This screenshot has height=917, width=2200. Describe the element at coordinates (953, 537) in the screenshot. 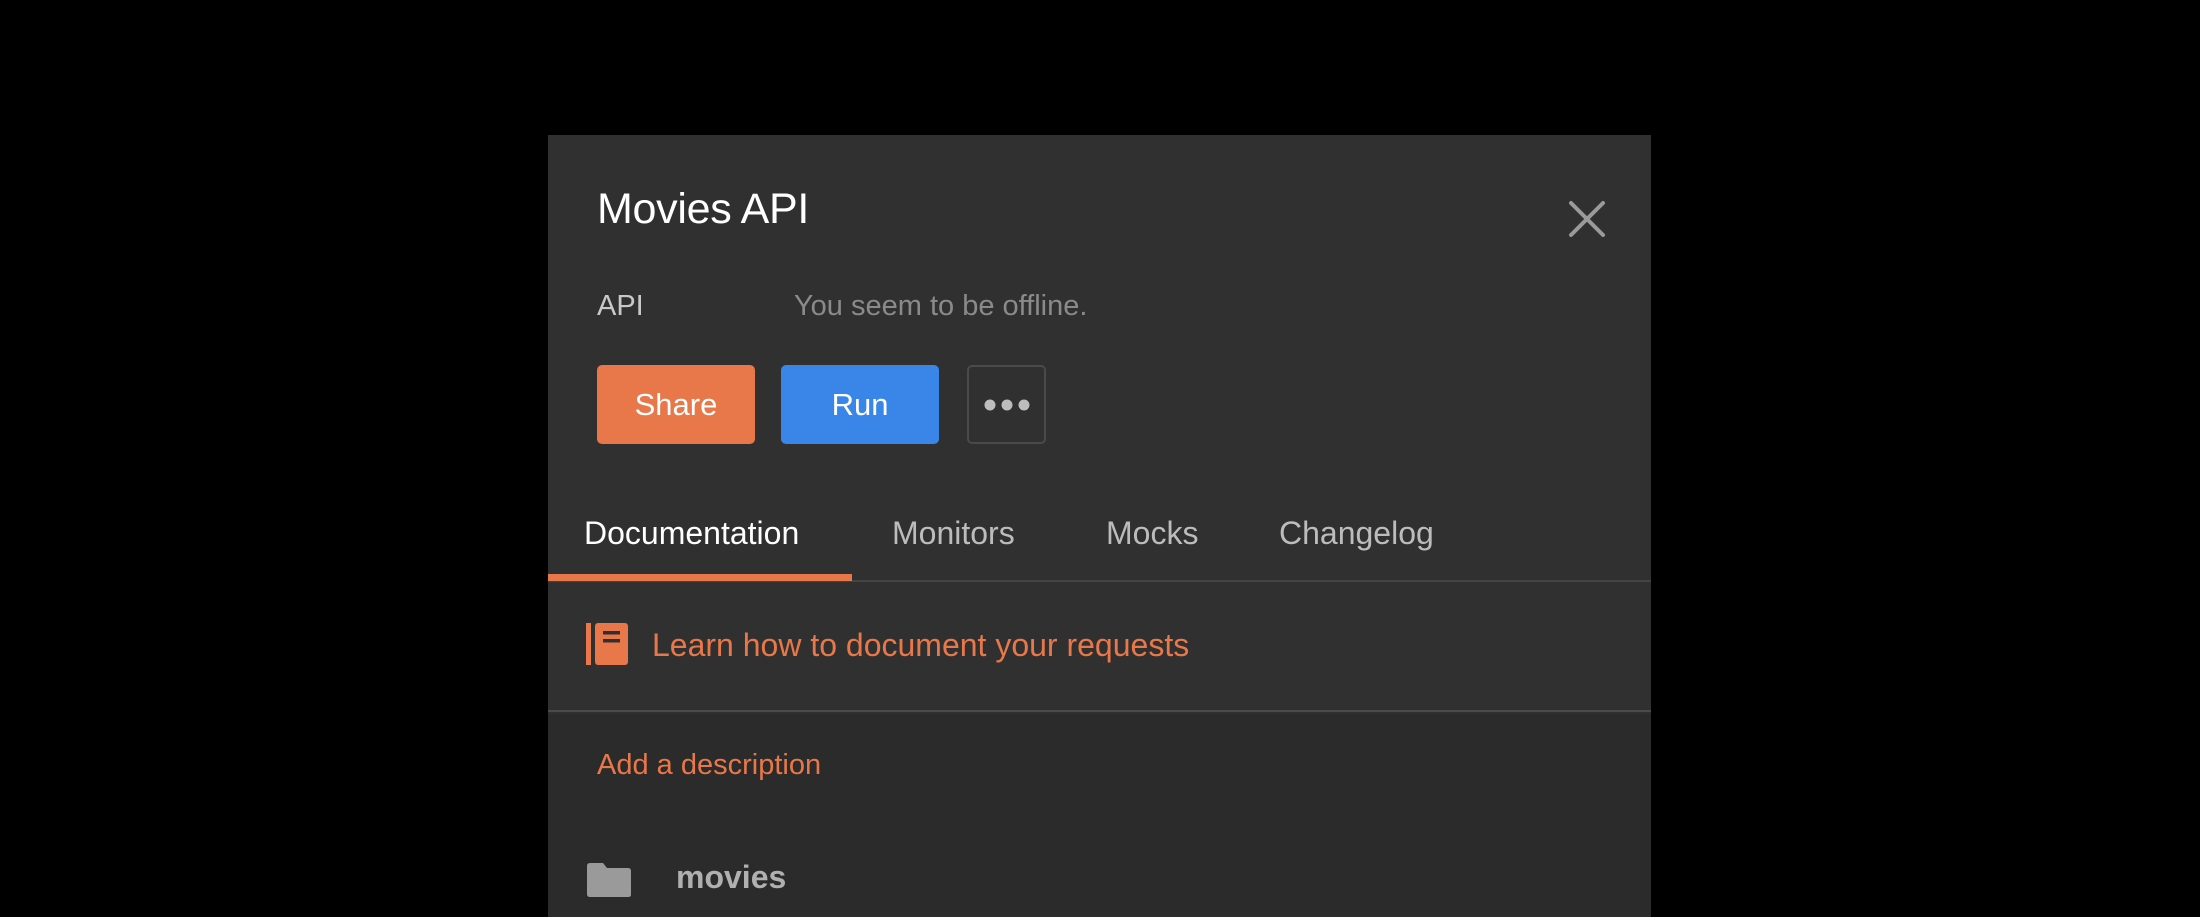

I see `tab-monitors: Monitors` at that location.